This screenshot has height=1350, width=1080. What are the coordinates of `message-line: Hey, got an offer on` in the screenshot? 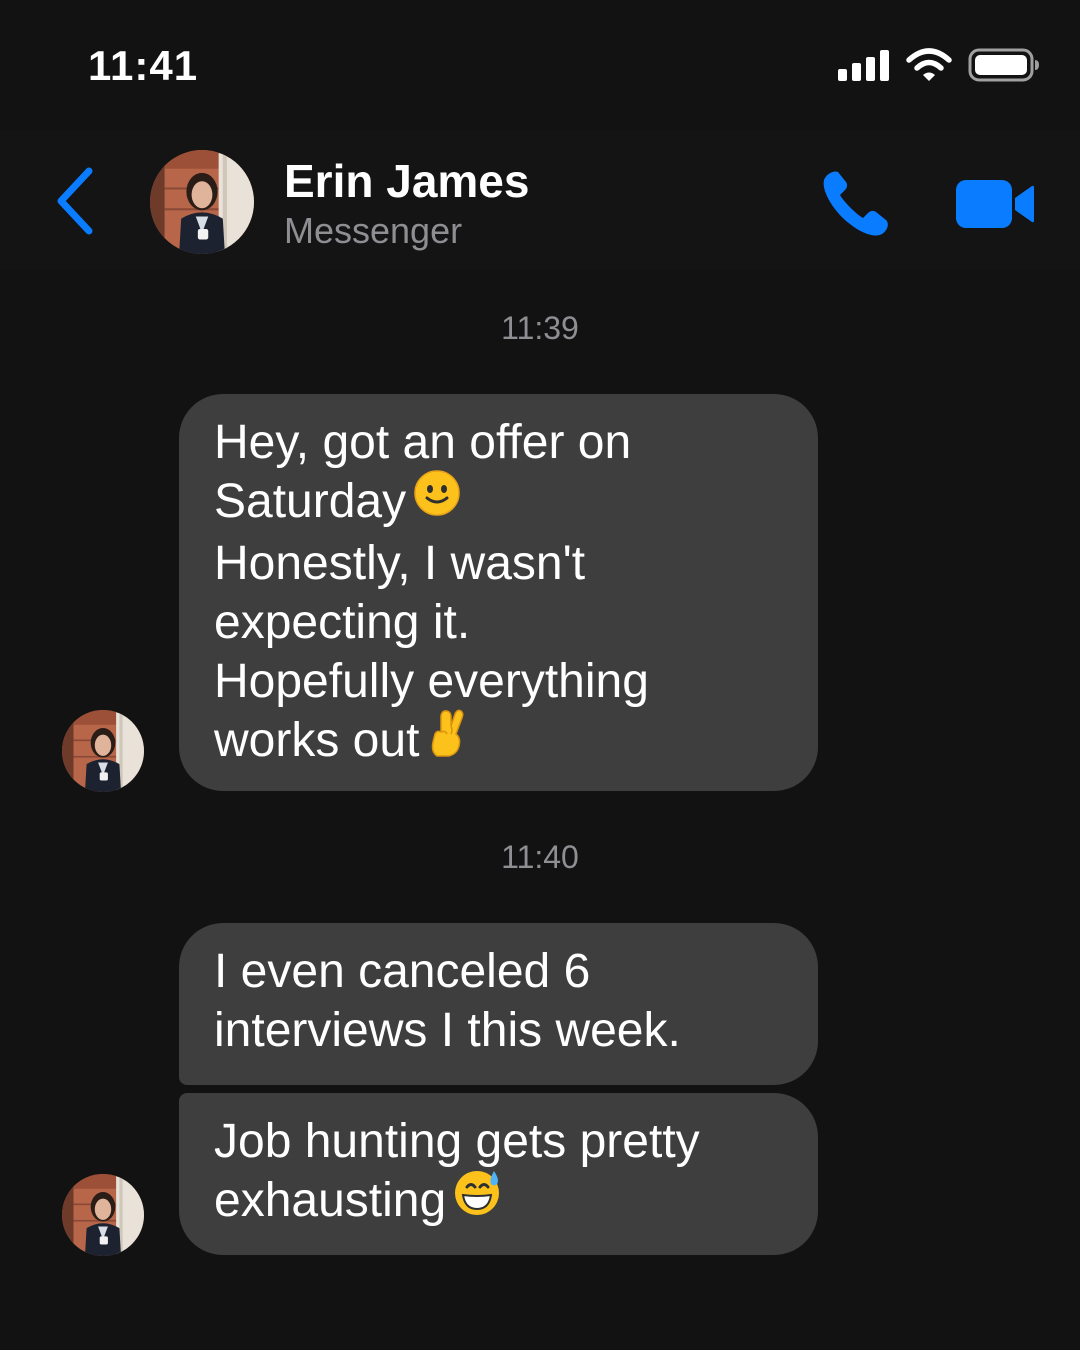 It's located at (423, 442).